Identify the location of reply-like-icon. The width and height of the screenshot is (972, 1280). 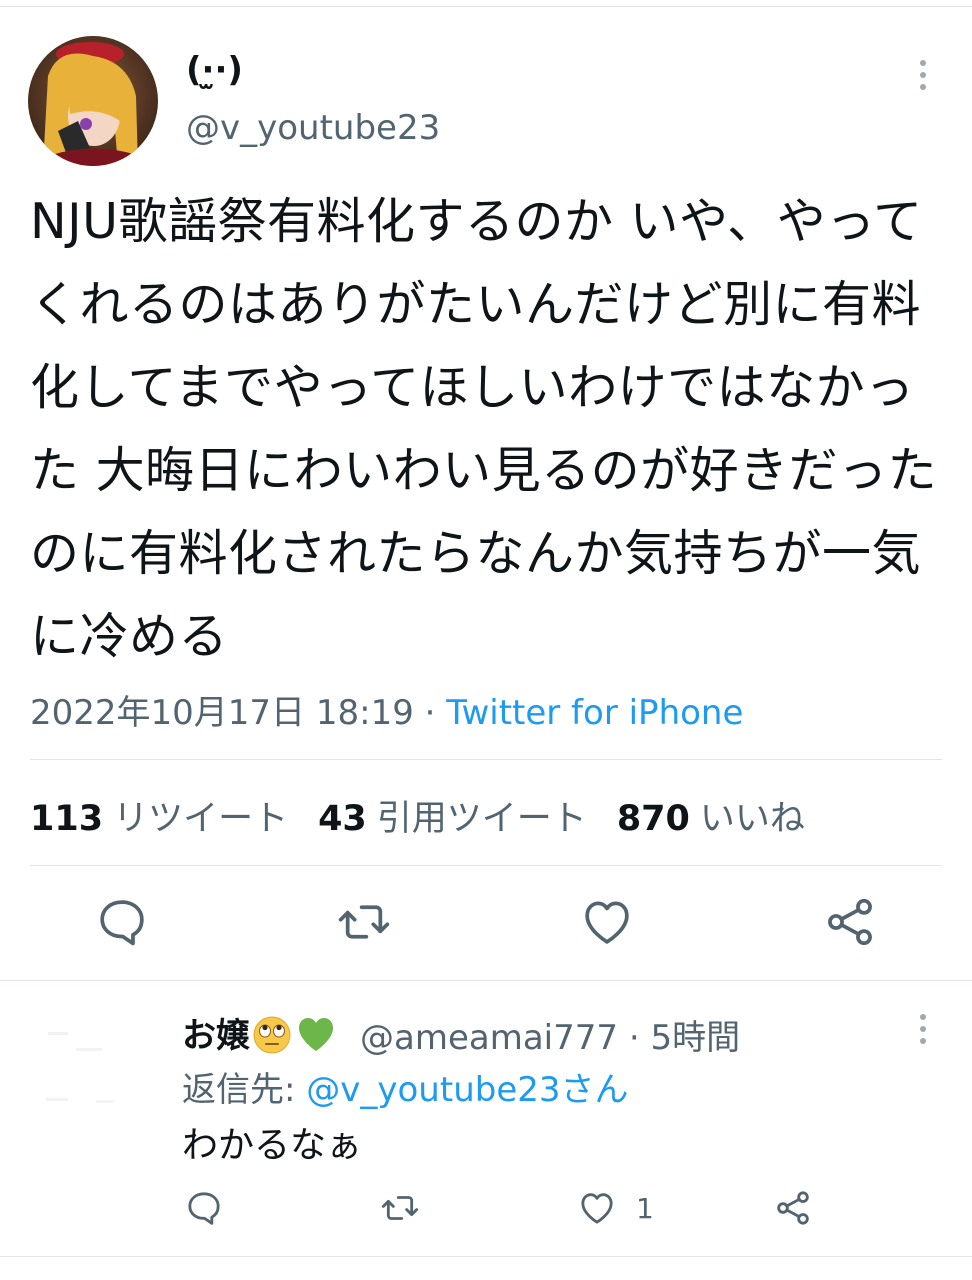
(597, 1208).